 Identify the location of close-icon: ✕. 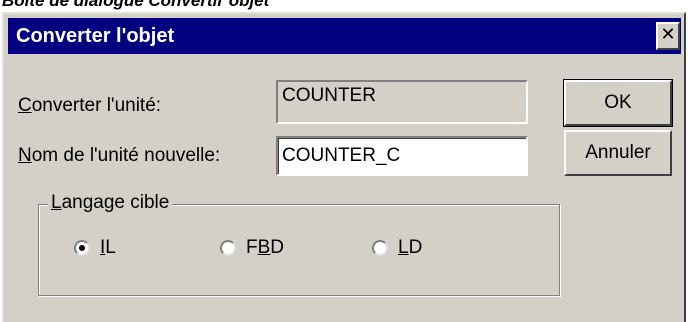
(668, 34).